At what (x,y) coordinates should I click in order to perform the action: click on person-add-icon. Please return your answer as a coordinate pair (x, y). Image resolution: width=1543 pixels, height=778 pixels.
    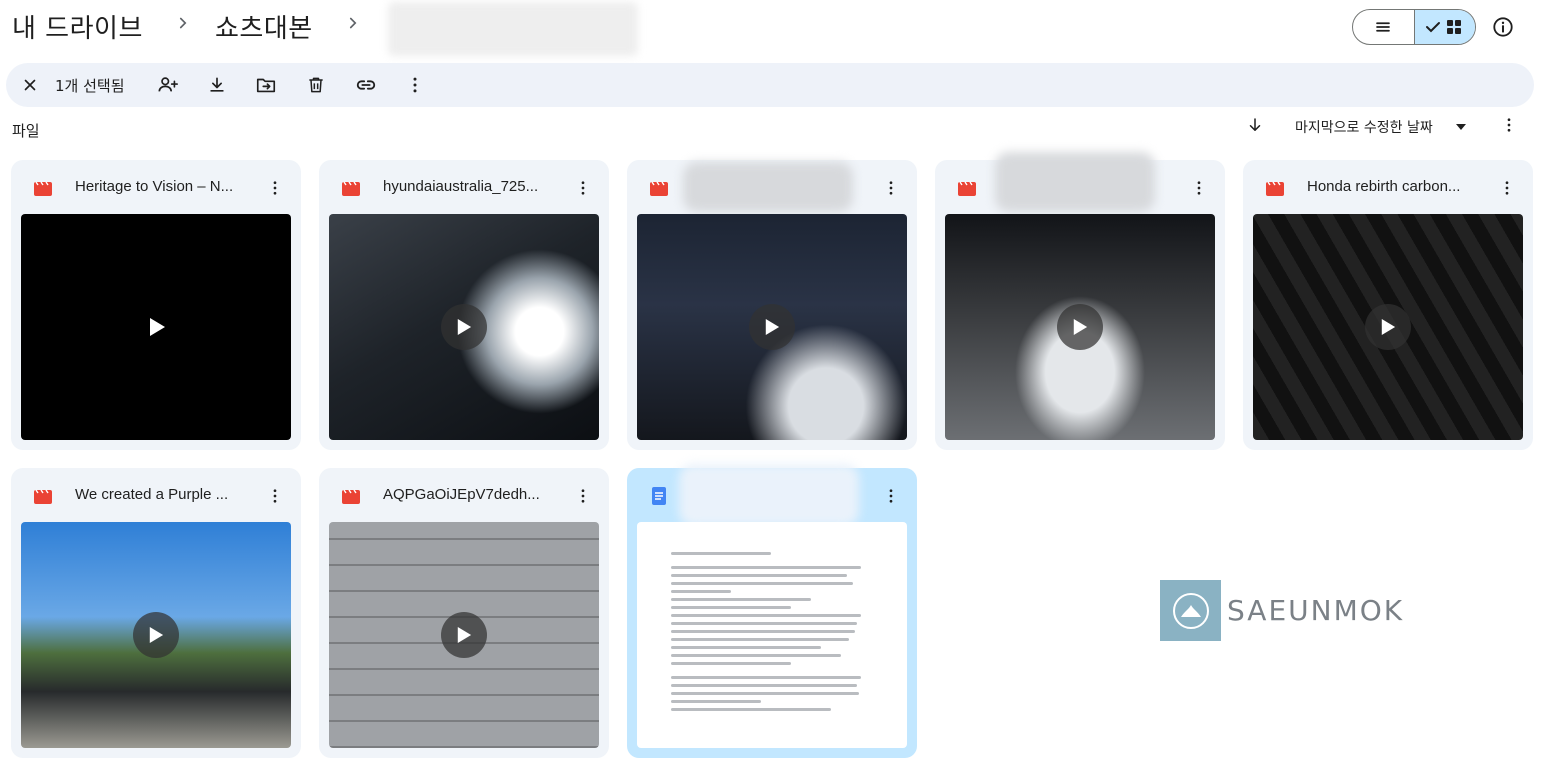
    Looking at the image, I should click on (168, 84).